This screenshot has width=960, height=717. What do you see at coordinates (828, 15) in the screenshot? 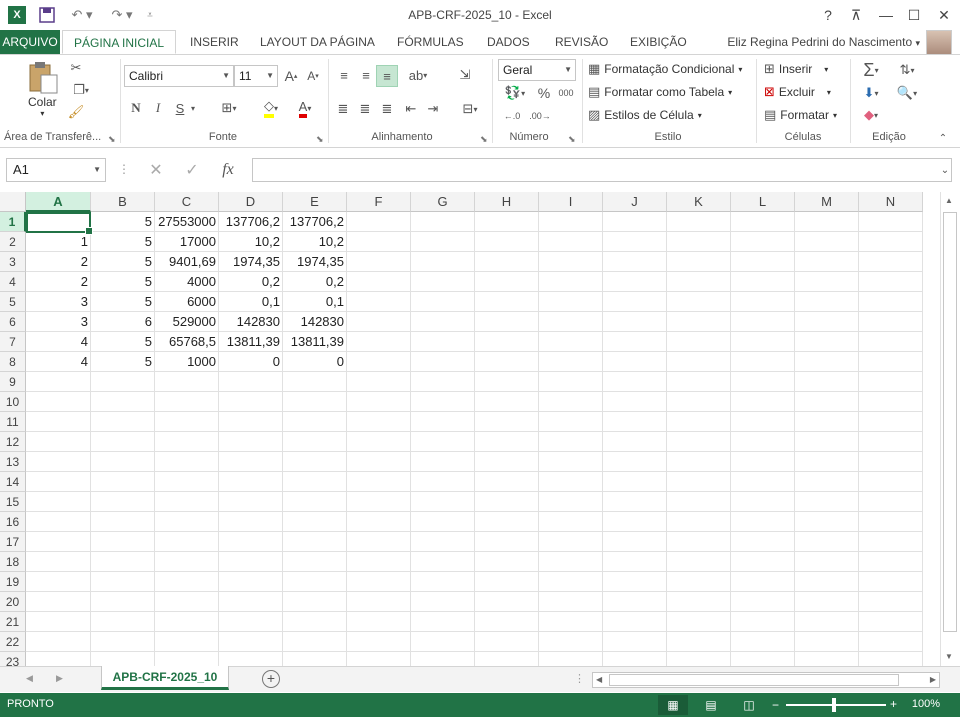
I see `help-button: ?` at bounding box center [828, 15].